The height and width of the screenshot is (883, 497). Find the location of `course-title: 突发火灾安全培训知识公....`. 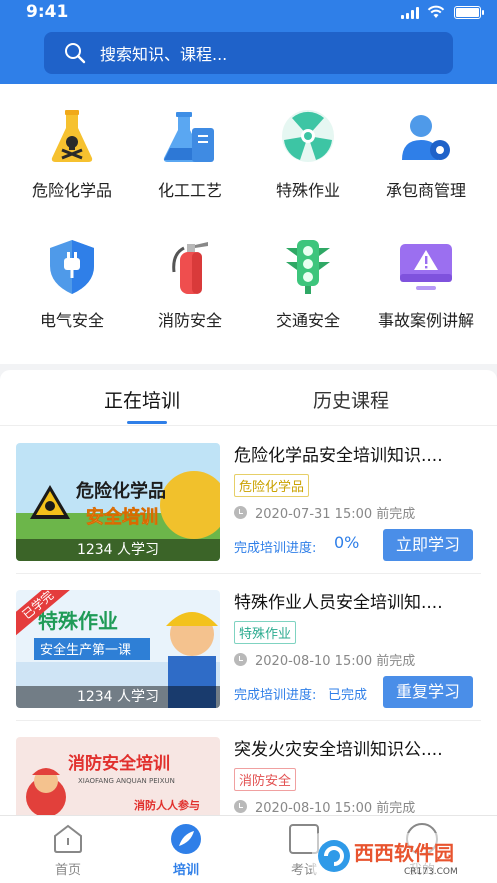

course-title: 突发火灾安全培训知识公.... is located at coordinates (338, 750).